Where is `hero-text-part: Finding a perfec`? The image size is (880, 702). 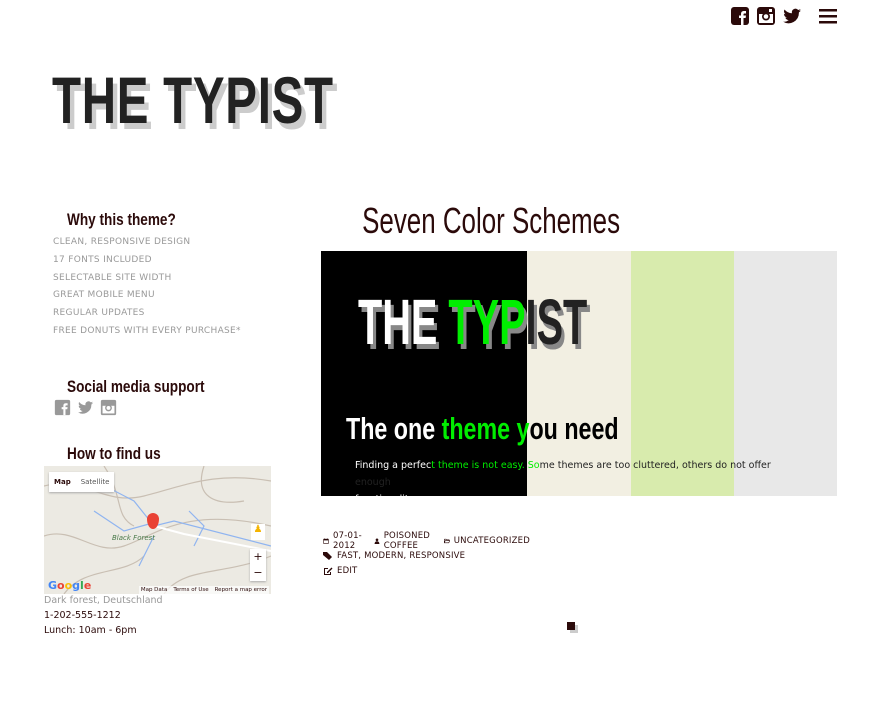
hero-text-part: Finding a perfec is located at coordinates (393, 465).